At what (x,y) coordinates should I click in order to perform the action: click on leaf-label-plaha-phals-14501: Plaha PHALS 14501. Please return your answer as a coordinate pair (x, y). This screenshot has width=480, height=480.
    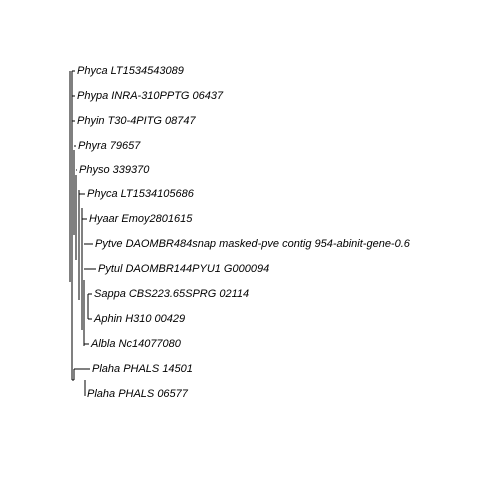
    Looking at the image, I should click on (142, 369).